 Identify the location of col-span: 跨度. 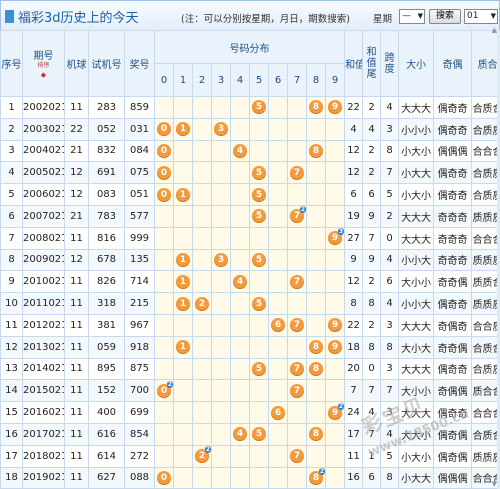
(390, 63).